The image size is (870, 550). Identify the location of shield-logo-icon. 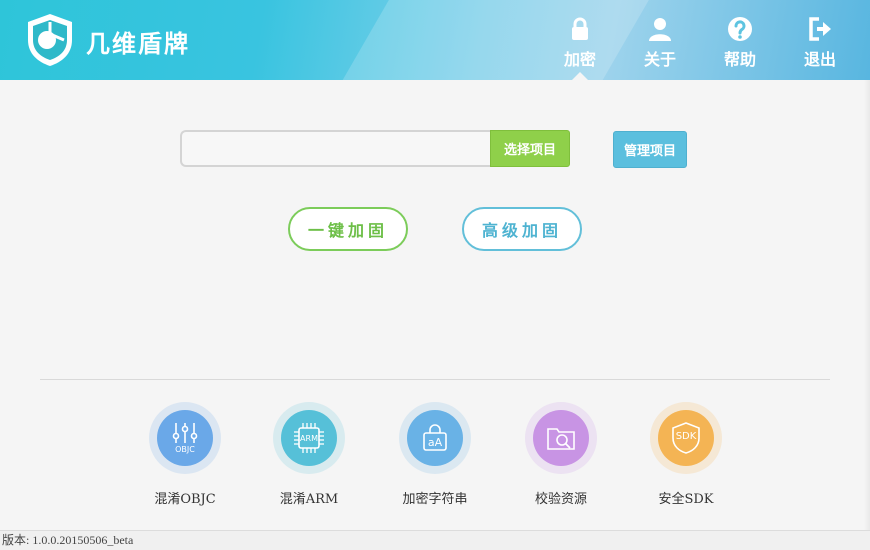
(50, 40).